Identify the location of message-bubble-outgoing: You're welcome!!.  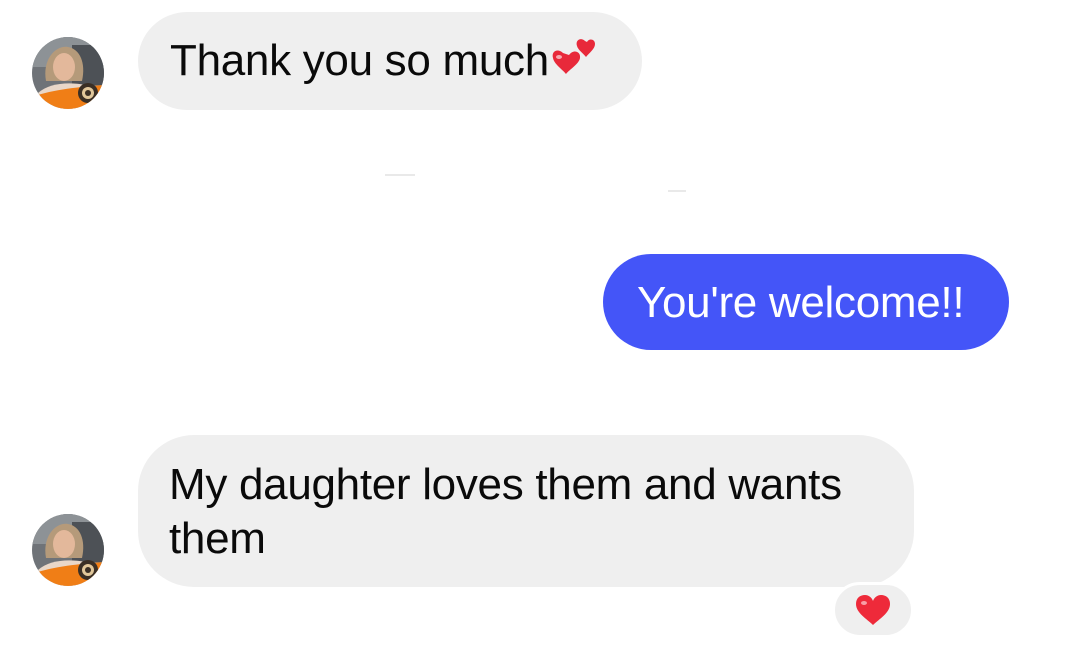
(806, 302).